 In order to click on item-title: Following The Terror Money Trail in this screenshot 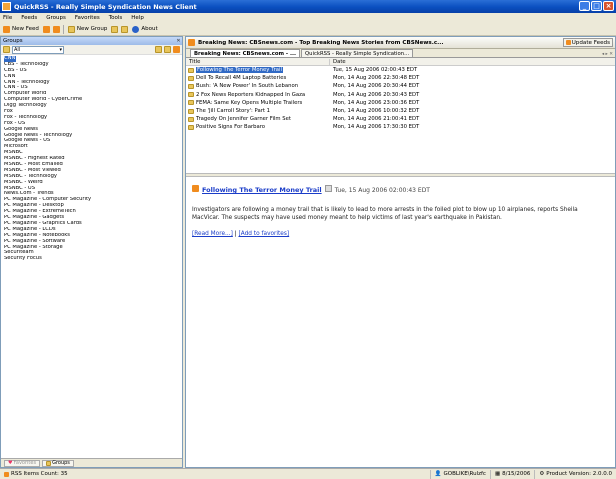, I will do `click(239, 70)`.